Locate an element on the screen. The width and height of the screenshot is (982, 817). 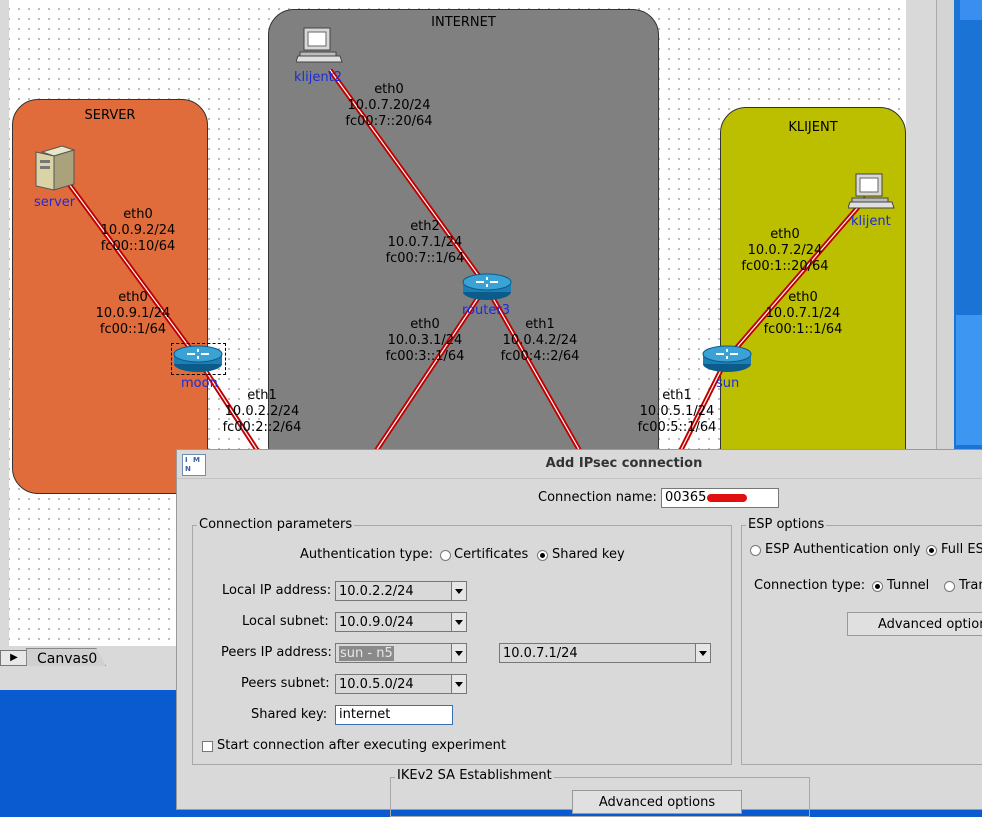
peers-ip-select: 10.0.7.1/24 is located at coordinates (605, 653).